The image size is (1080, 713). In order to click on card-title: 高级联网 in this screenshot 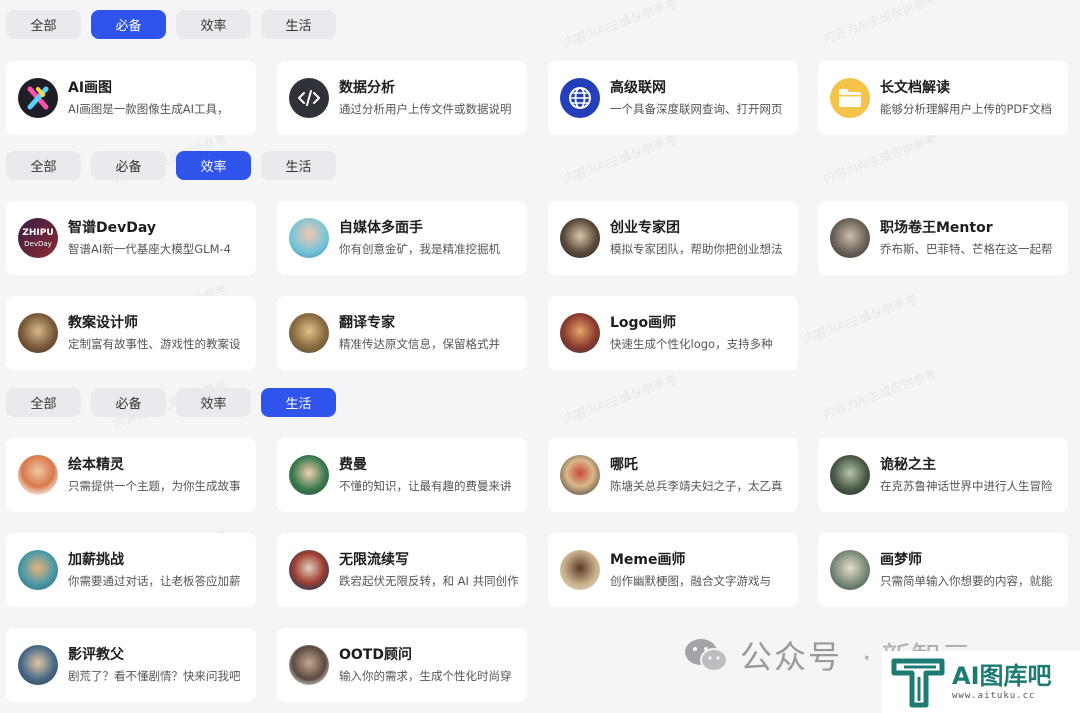, I will do `click(638, 88)`.